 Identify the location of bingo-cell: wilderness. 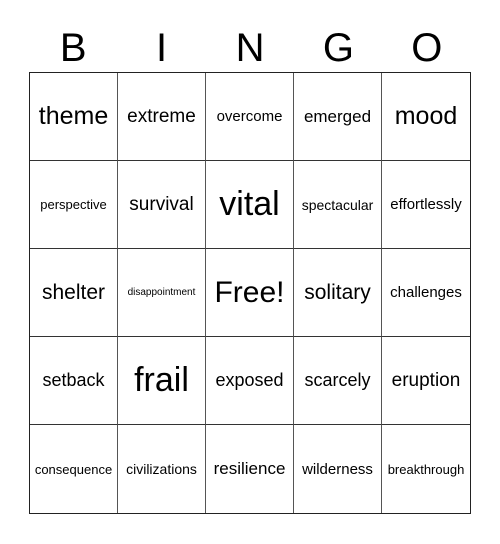
(338, 469).